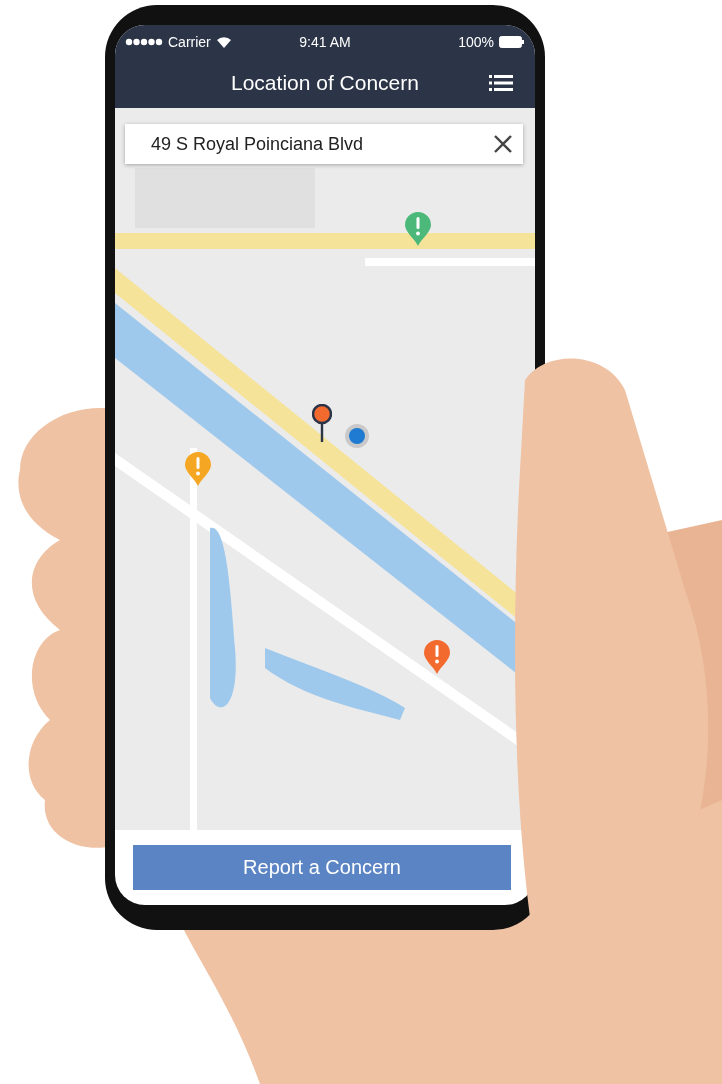 The height and width of the screenshot is (1084, 722). I want to click on battery-icon, so click(512, 41).